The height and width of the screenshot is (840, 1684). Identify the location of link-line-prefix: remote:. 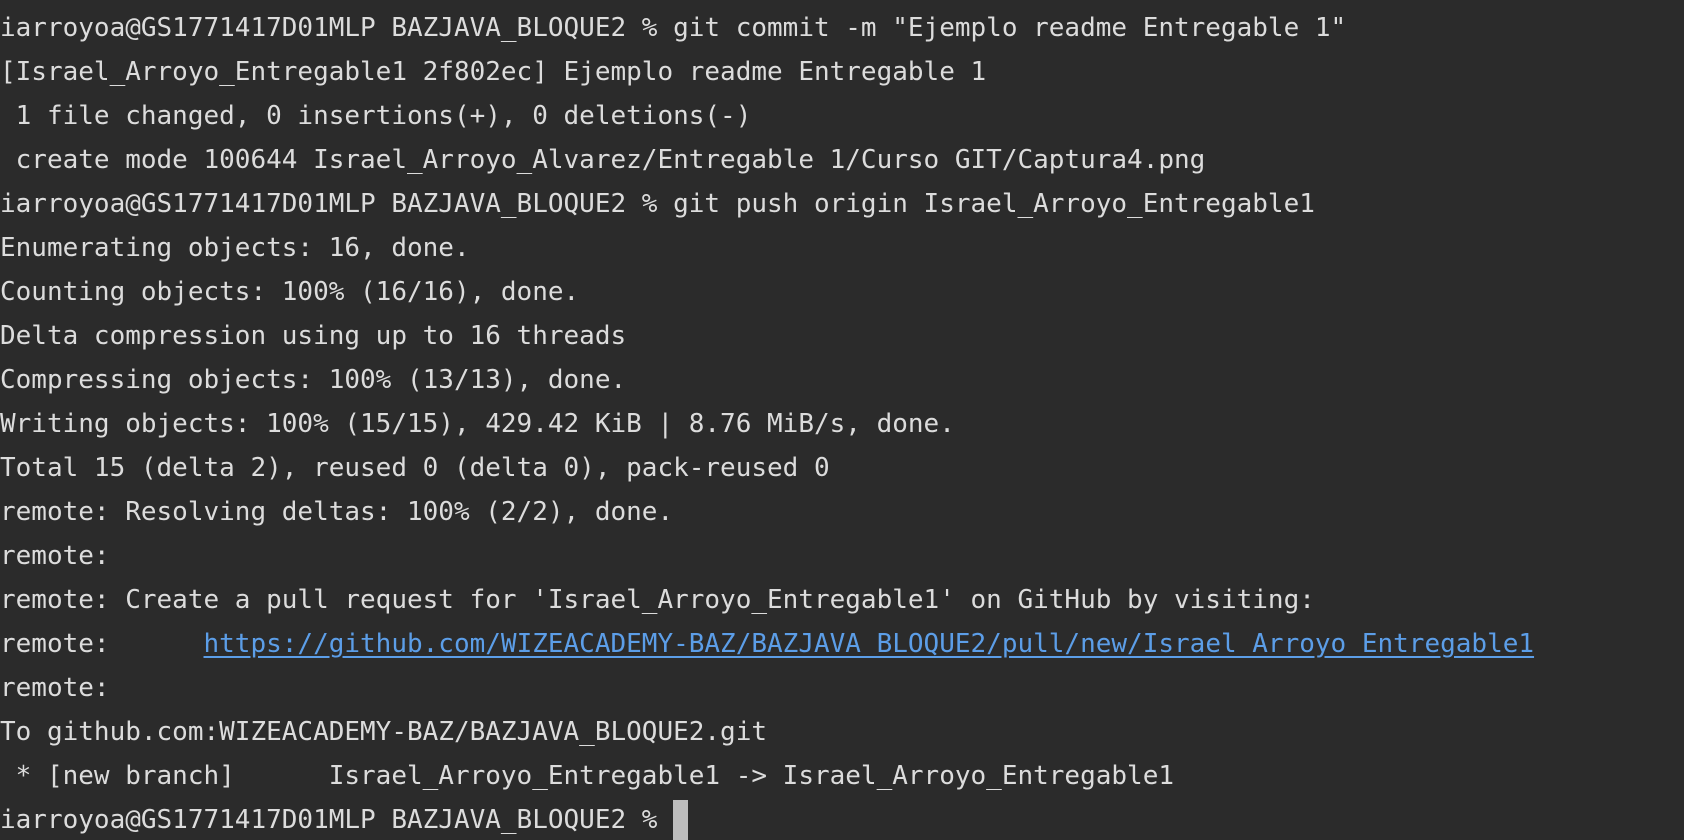
(102, 644).